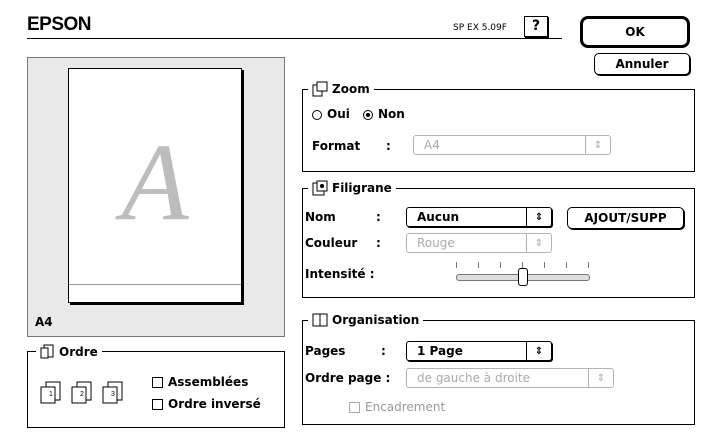 The image size is (701, 441). What do you see at coordinates (320, 188) in the screenshot?
I see `watermark-icon` at bounding box center [320, 188].